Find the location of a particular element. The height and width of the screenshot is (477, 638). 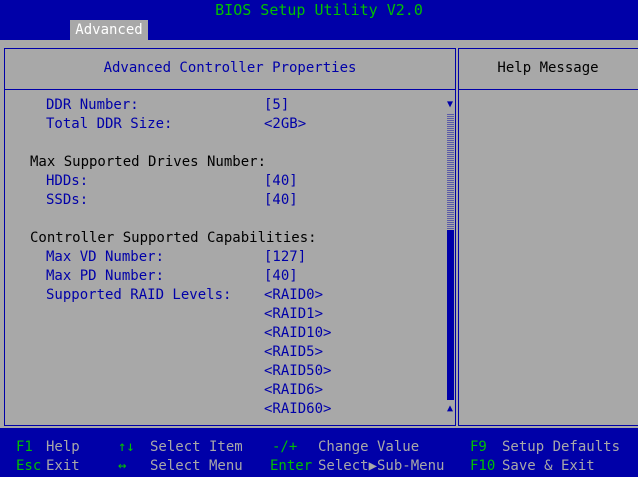

hdds-label: HDDs: is located at coordinates (67, 181).